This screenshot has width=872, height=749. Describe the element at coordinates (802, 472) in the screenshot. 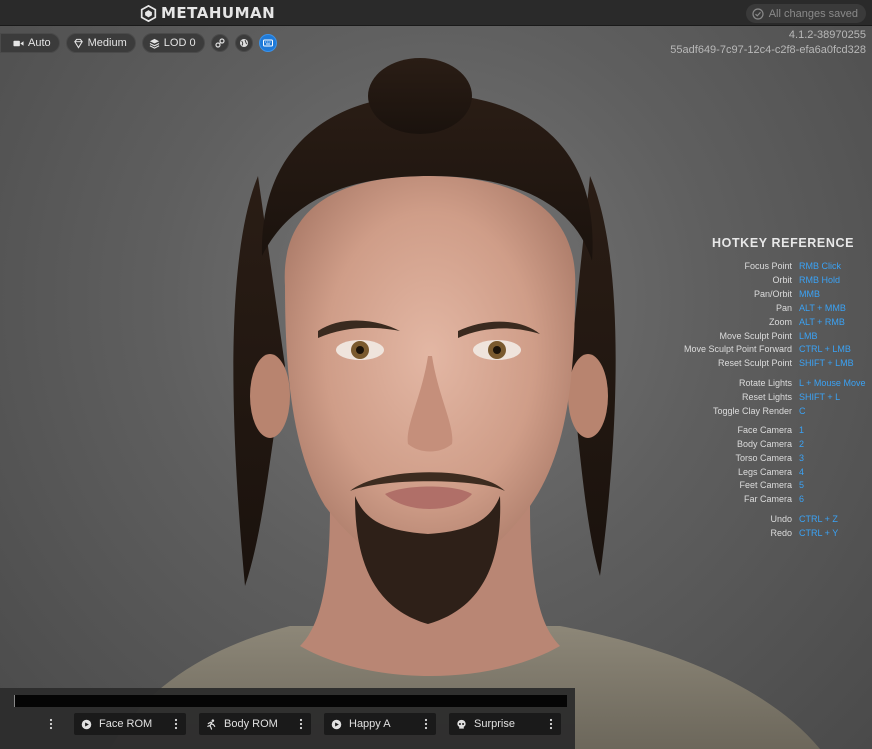

I see `hotkey-shortcut: 4` at that location.